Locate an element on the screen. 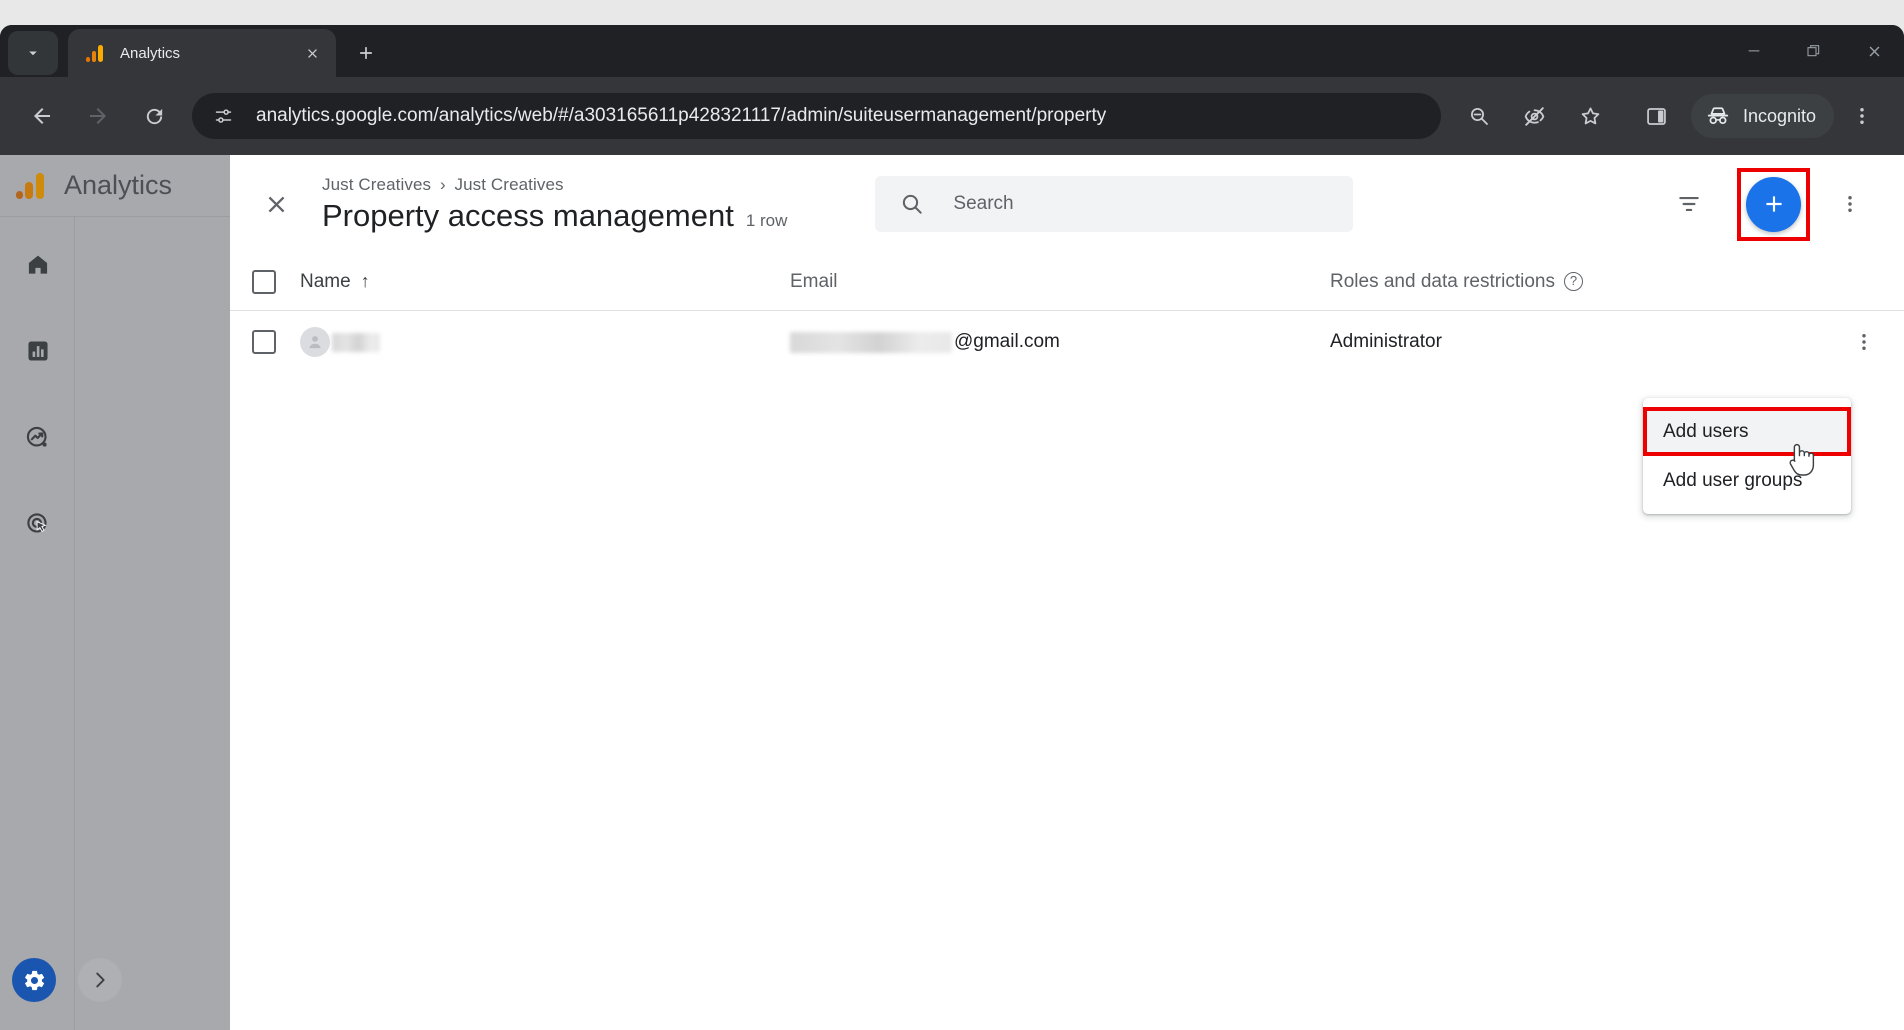  restore-icon is located at coordinates (1813, 51).